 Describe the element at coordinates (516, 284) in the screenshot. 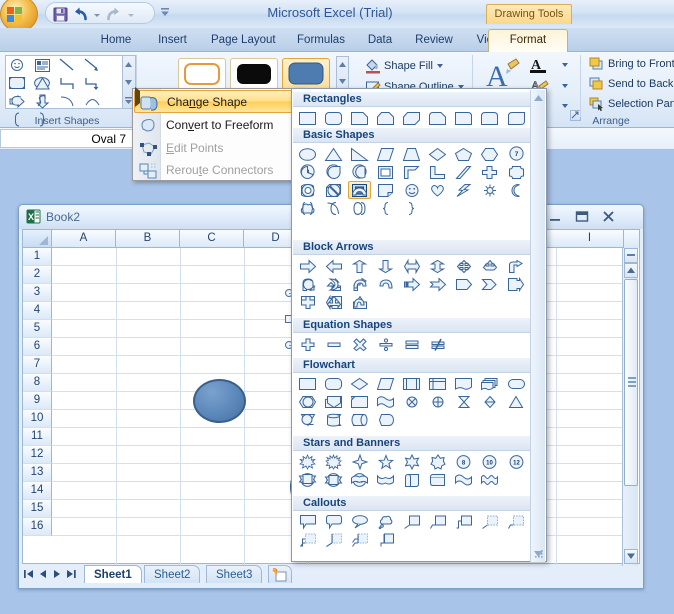

I see `shape-right-arrow-callout-icon` at that location.